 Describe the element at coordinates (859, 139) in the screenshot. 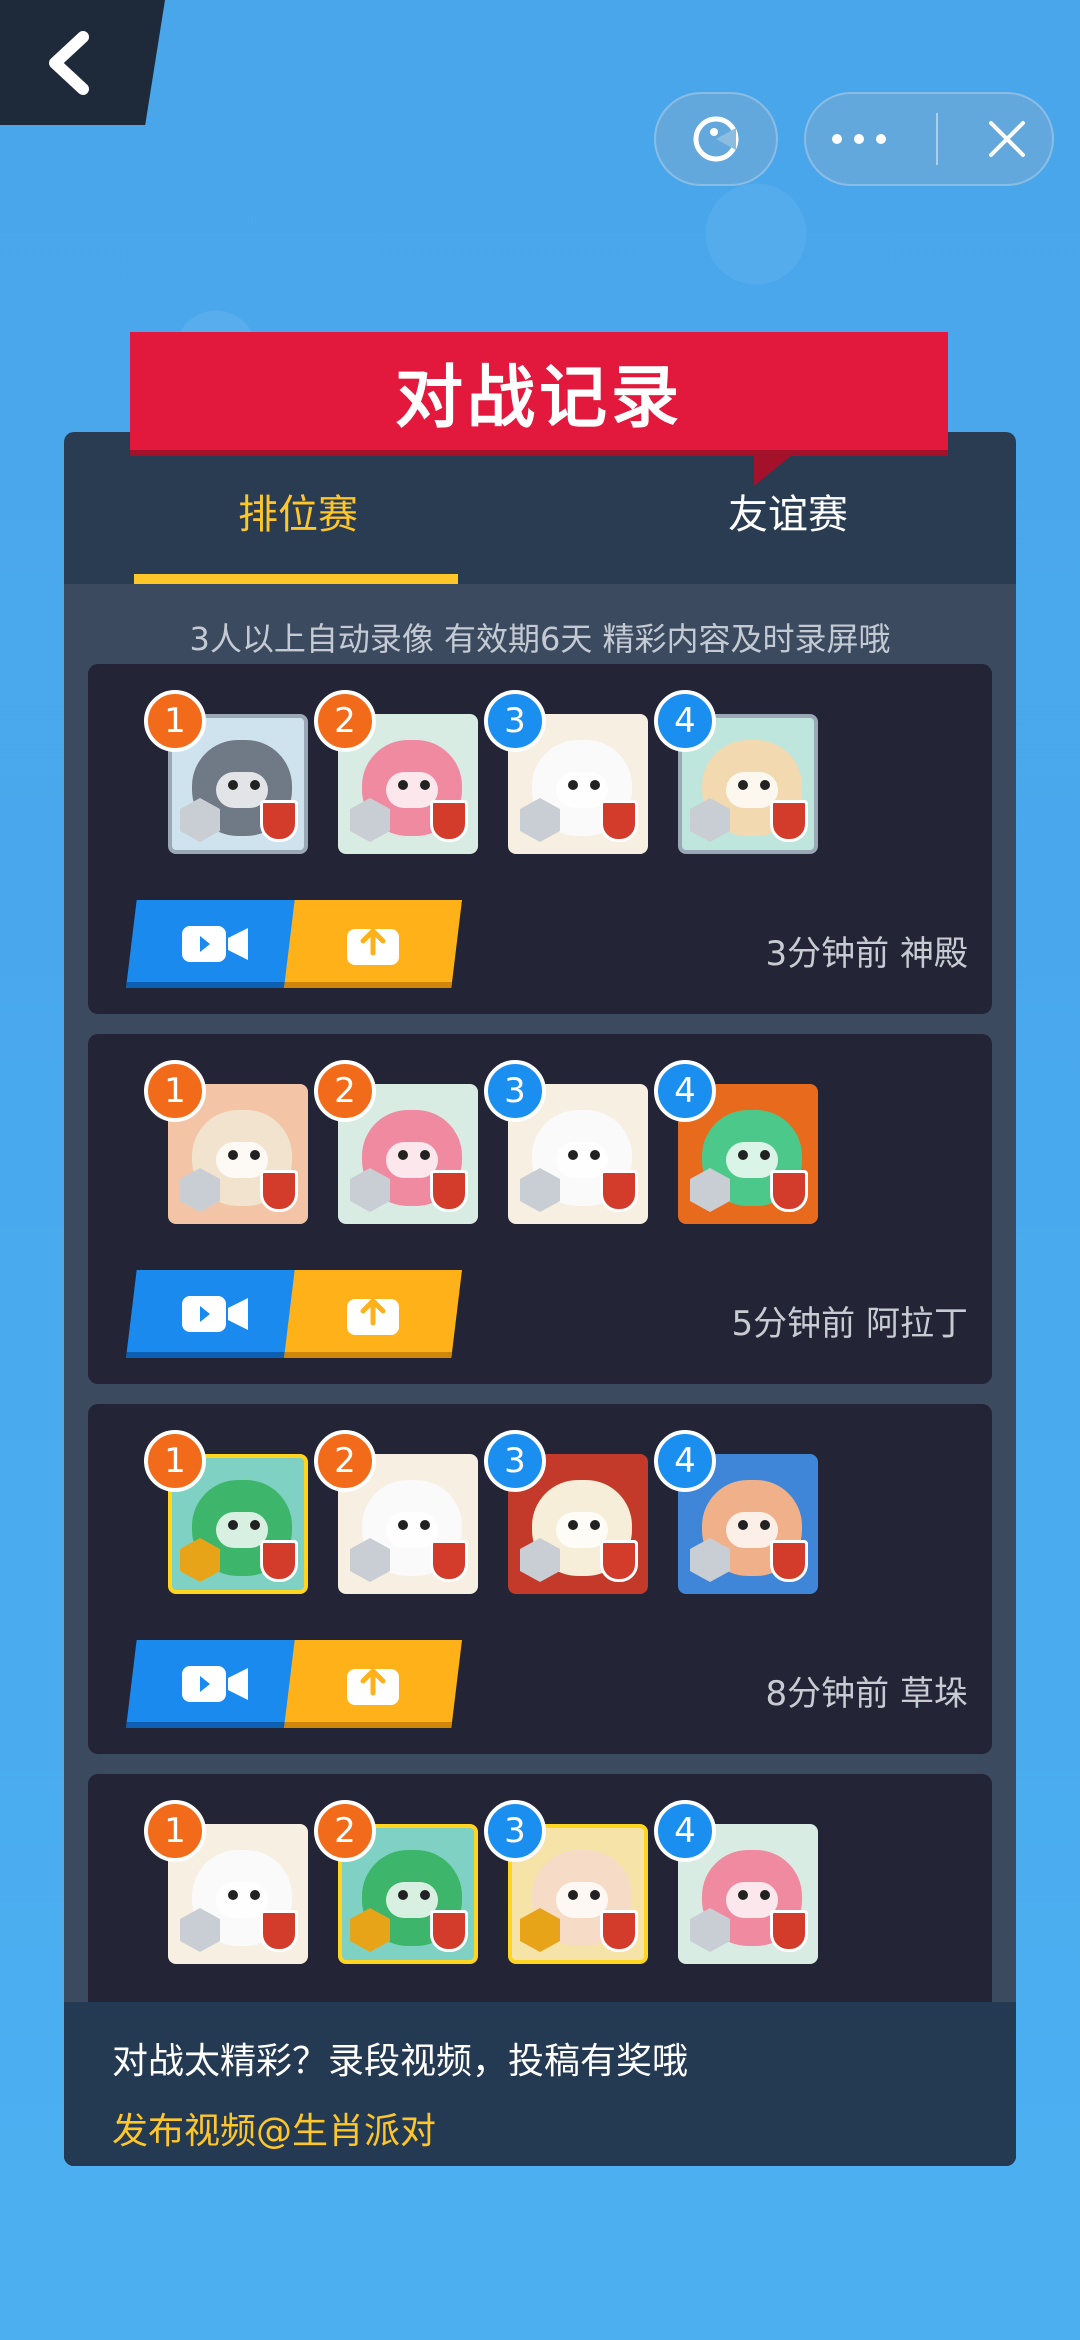

I see `more-dots-icon` at that location.